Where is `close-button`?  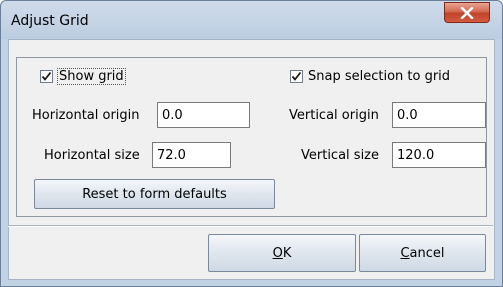
close-button is located at coordinates (467, 12).